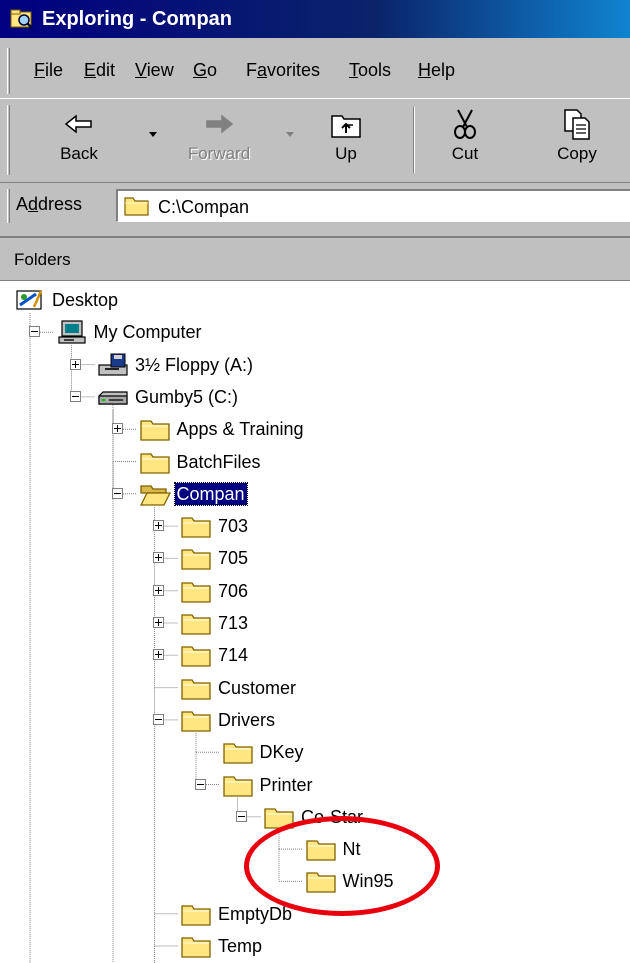 This screenshot has height=963, width=630. What do you see at coordinates (154, 70) in the screenshot?
I see `menu-view: View` at bounding box center [154, 70].